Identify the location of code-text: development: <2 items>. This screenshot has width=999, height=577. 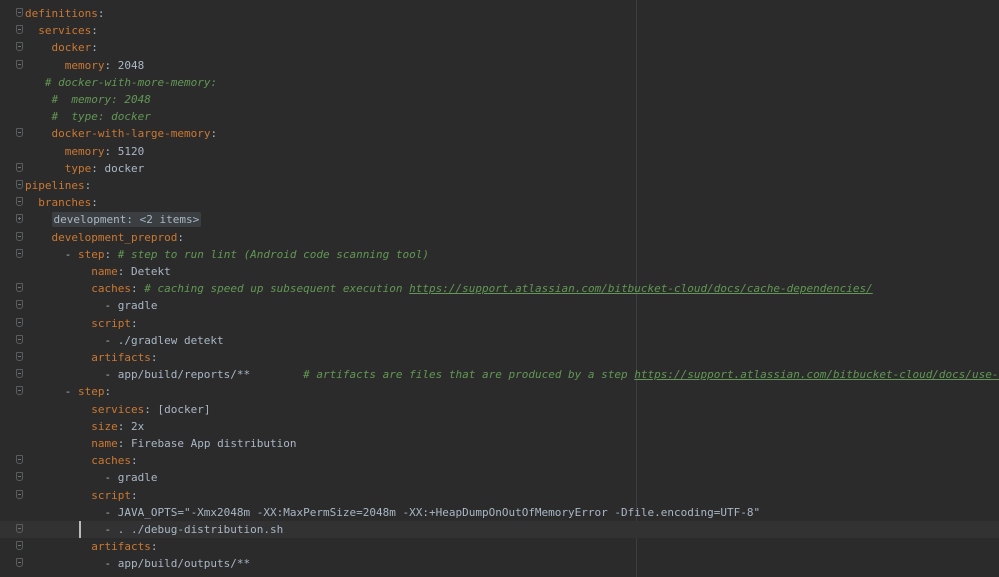
(113, 219).